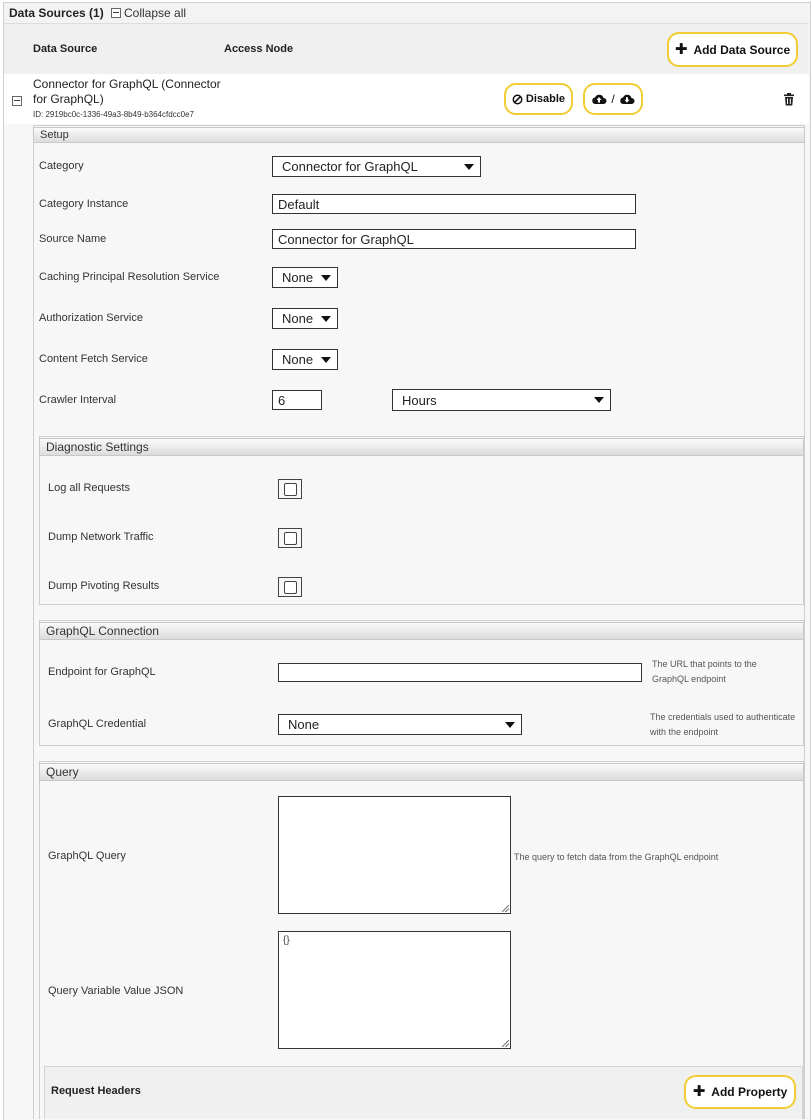 The image size is (812, 1120). Describe the element at coordinates (304, 724) in the screenshot. I see `credential-value: None` at that location.